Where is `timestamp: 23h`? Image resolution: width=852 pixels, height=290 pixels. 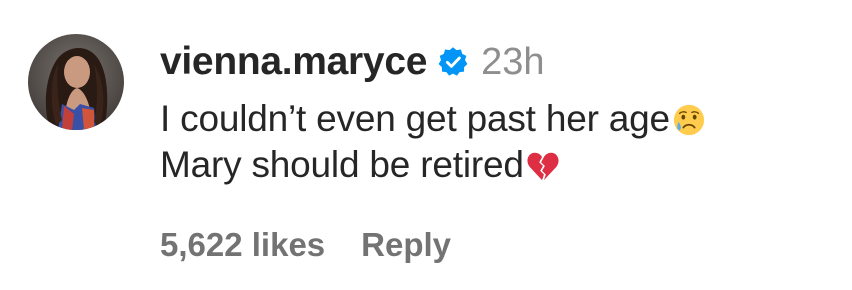 timestamp: 23h is located at coordinates (512, 62).